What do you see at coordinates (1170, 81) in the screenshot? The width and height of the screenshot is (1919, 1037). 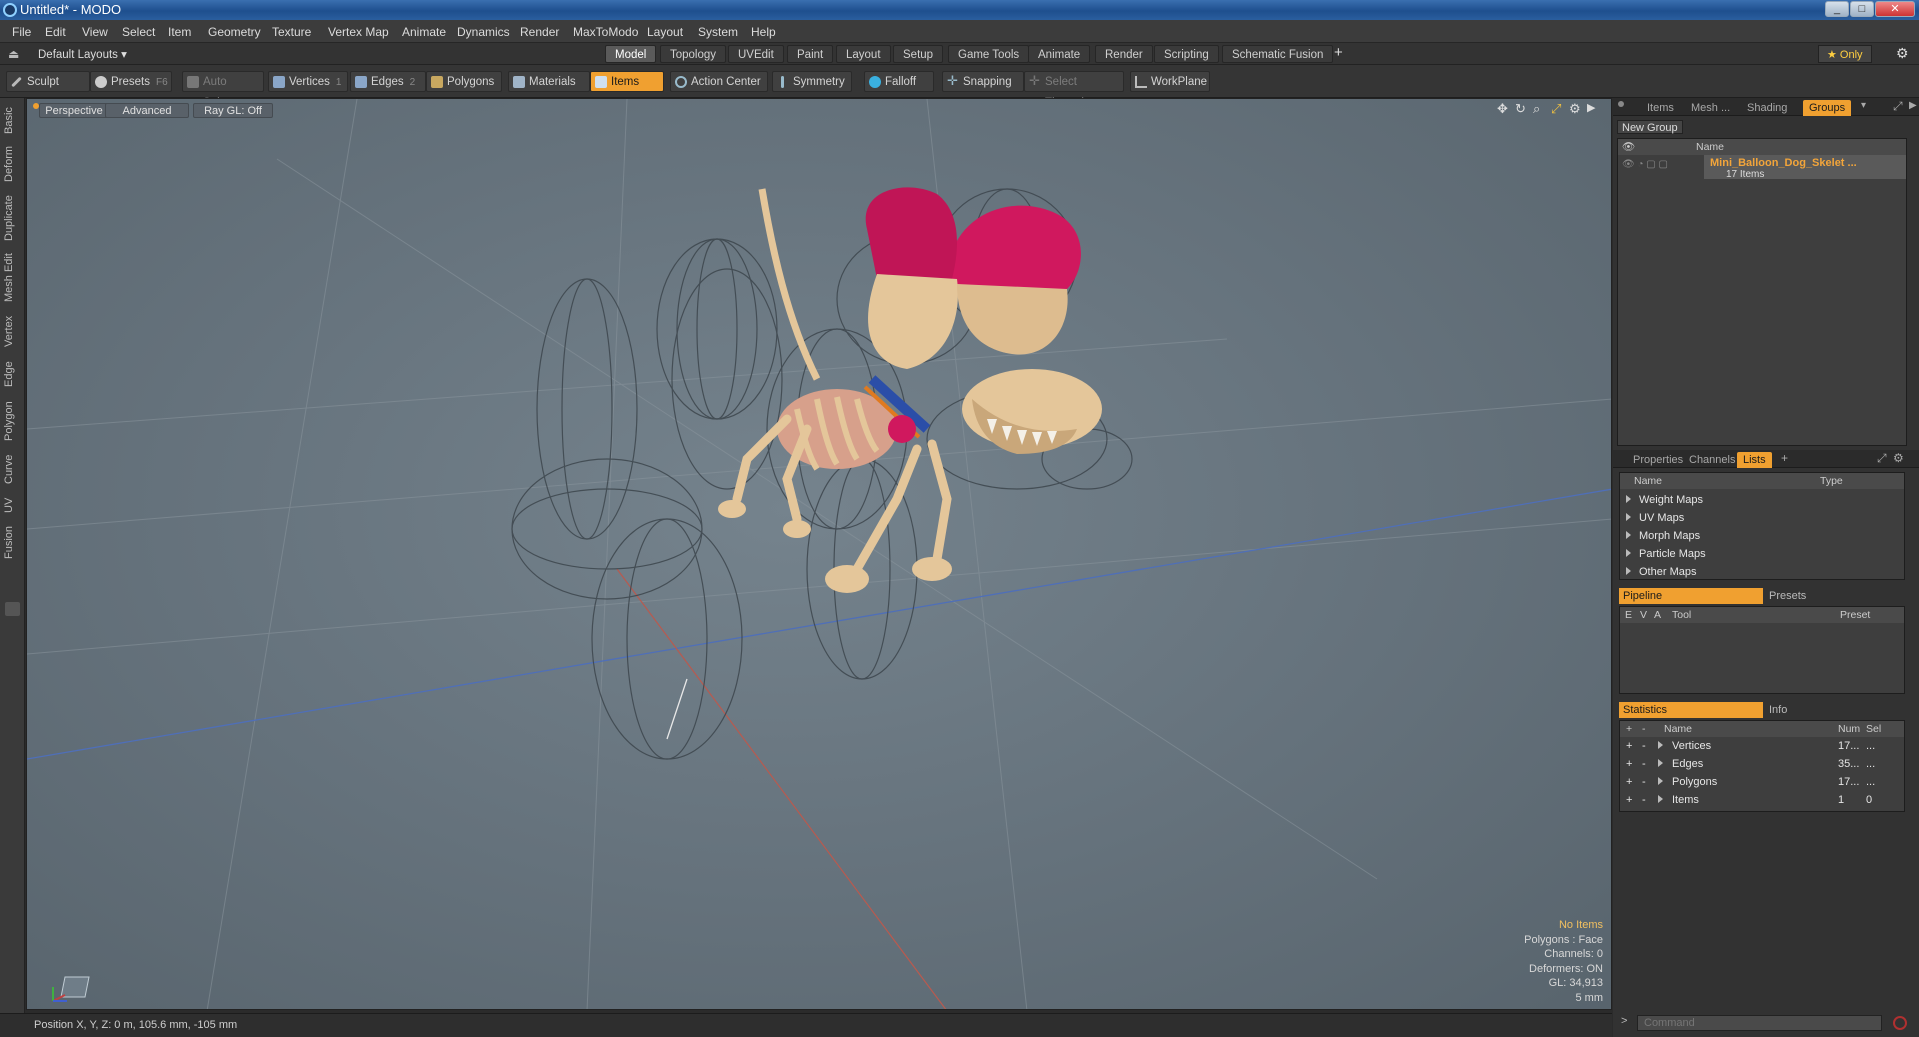 I see `workplane-button: WorkPlane` at bounding box center [1170, 81].